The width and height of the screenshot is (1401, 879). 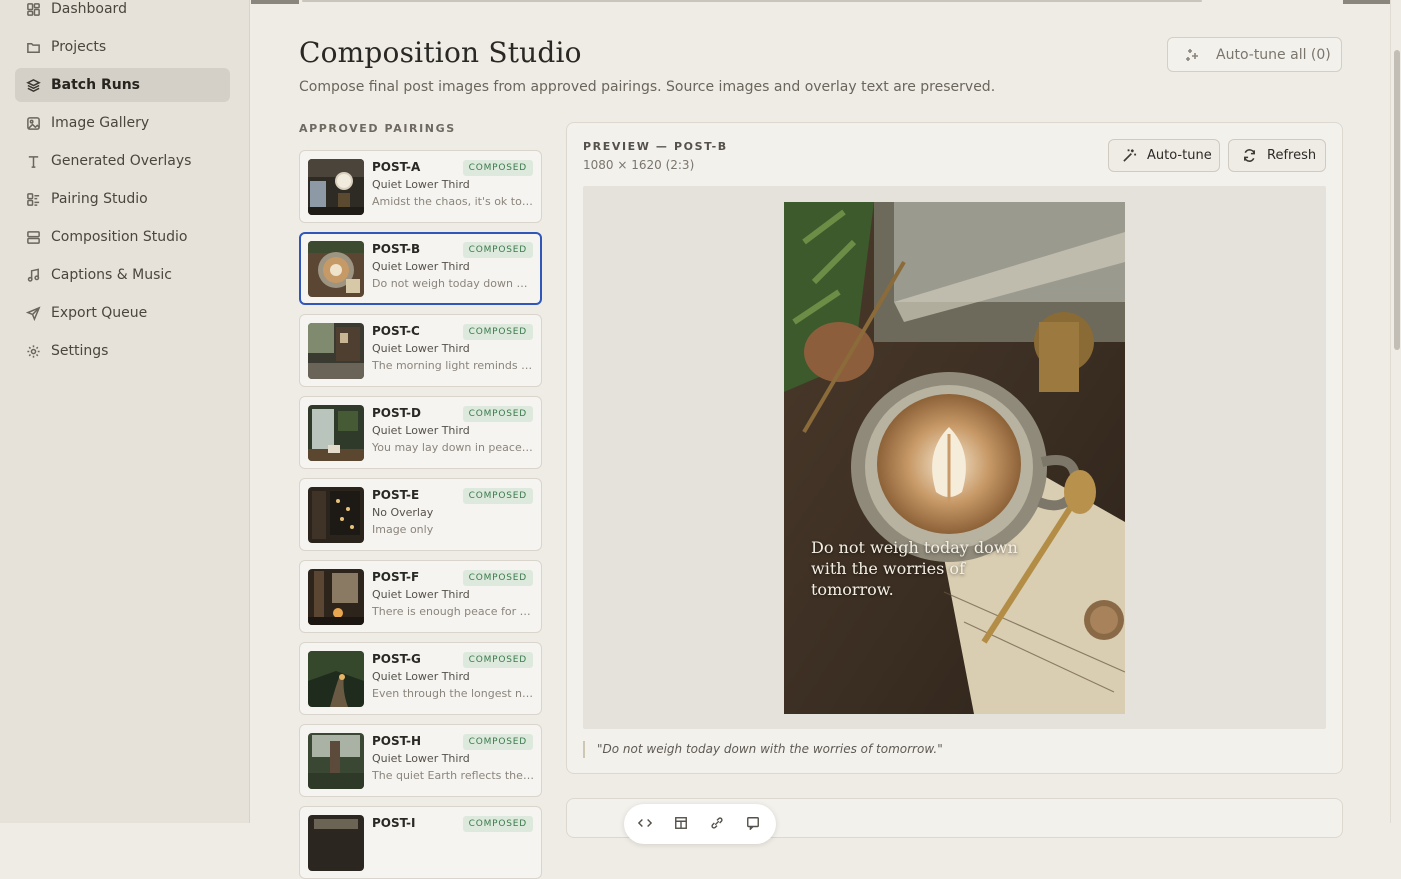 What do you see at coordinates (396, 495) in the screenshot?
I see `card-title: POST-E` at bounding box center [396, 495].